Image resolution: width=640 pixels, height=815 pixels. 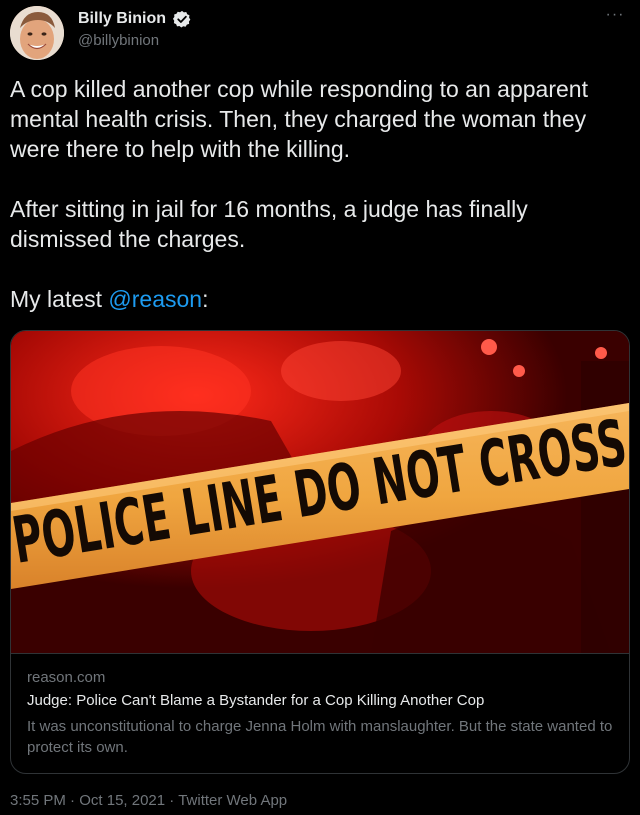 What do you see at coordinates (182, 19) in the screenshot?
I see `verified-badge-icon` at bounding box center [182, 19].